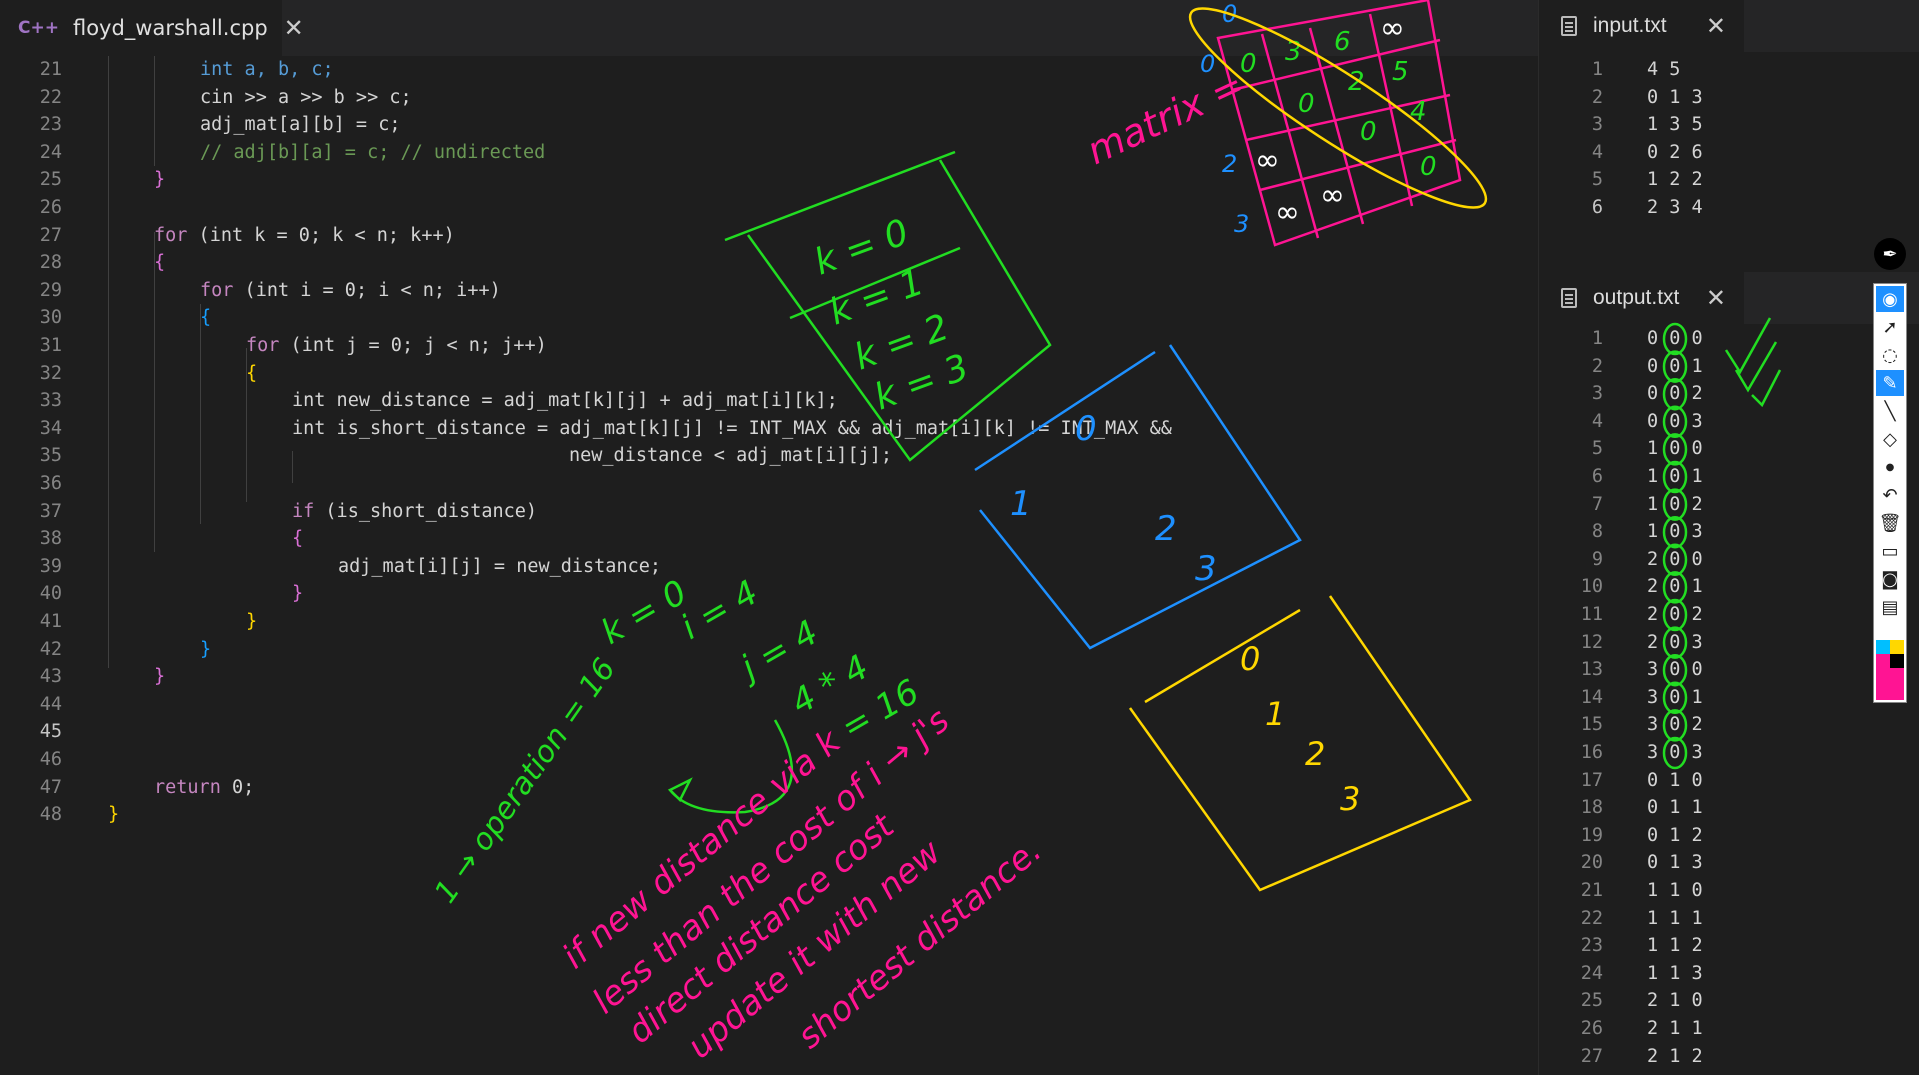 The image size is (1919, 1075). What do you see at coordinates (1675, 125) in the screenshot?
I see `input-line: 1 3 5` at bounding box center [1675, 125].